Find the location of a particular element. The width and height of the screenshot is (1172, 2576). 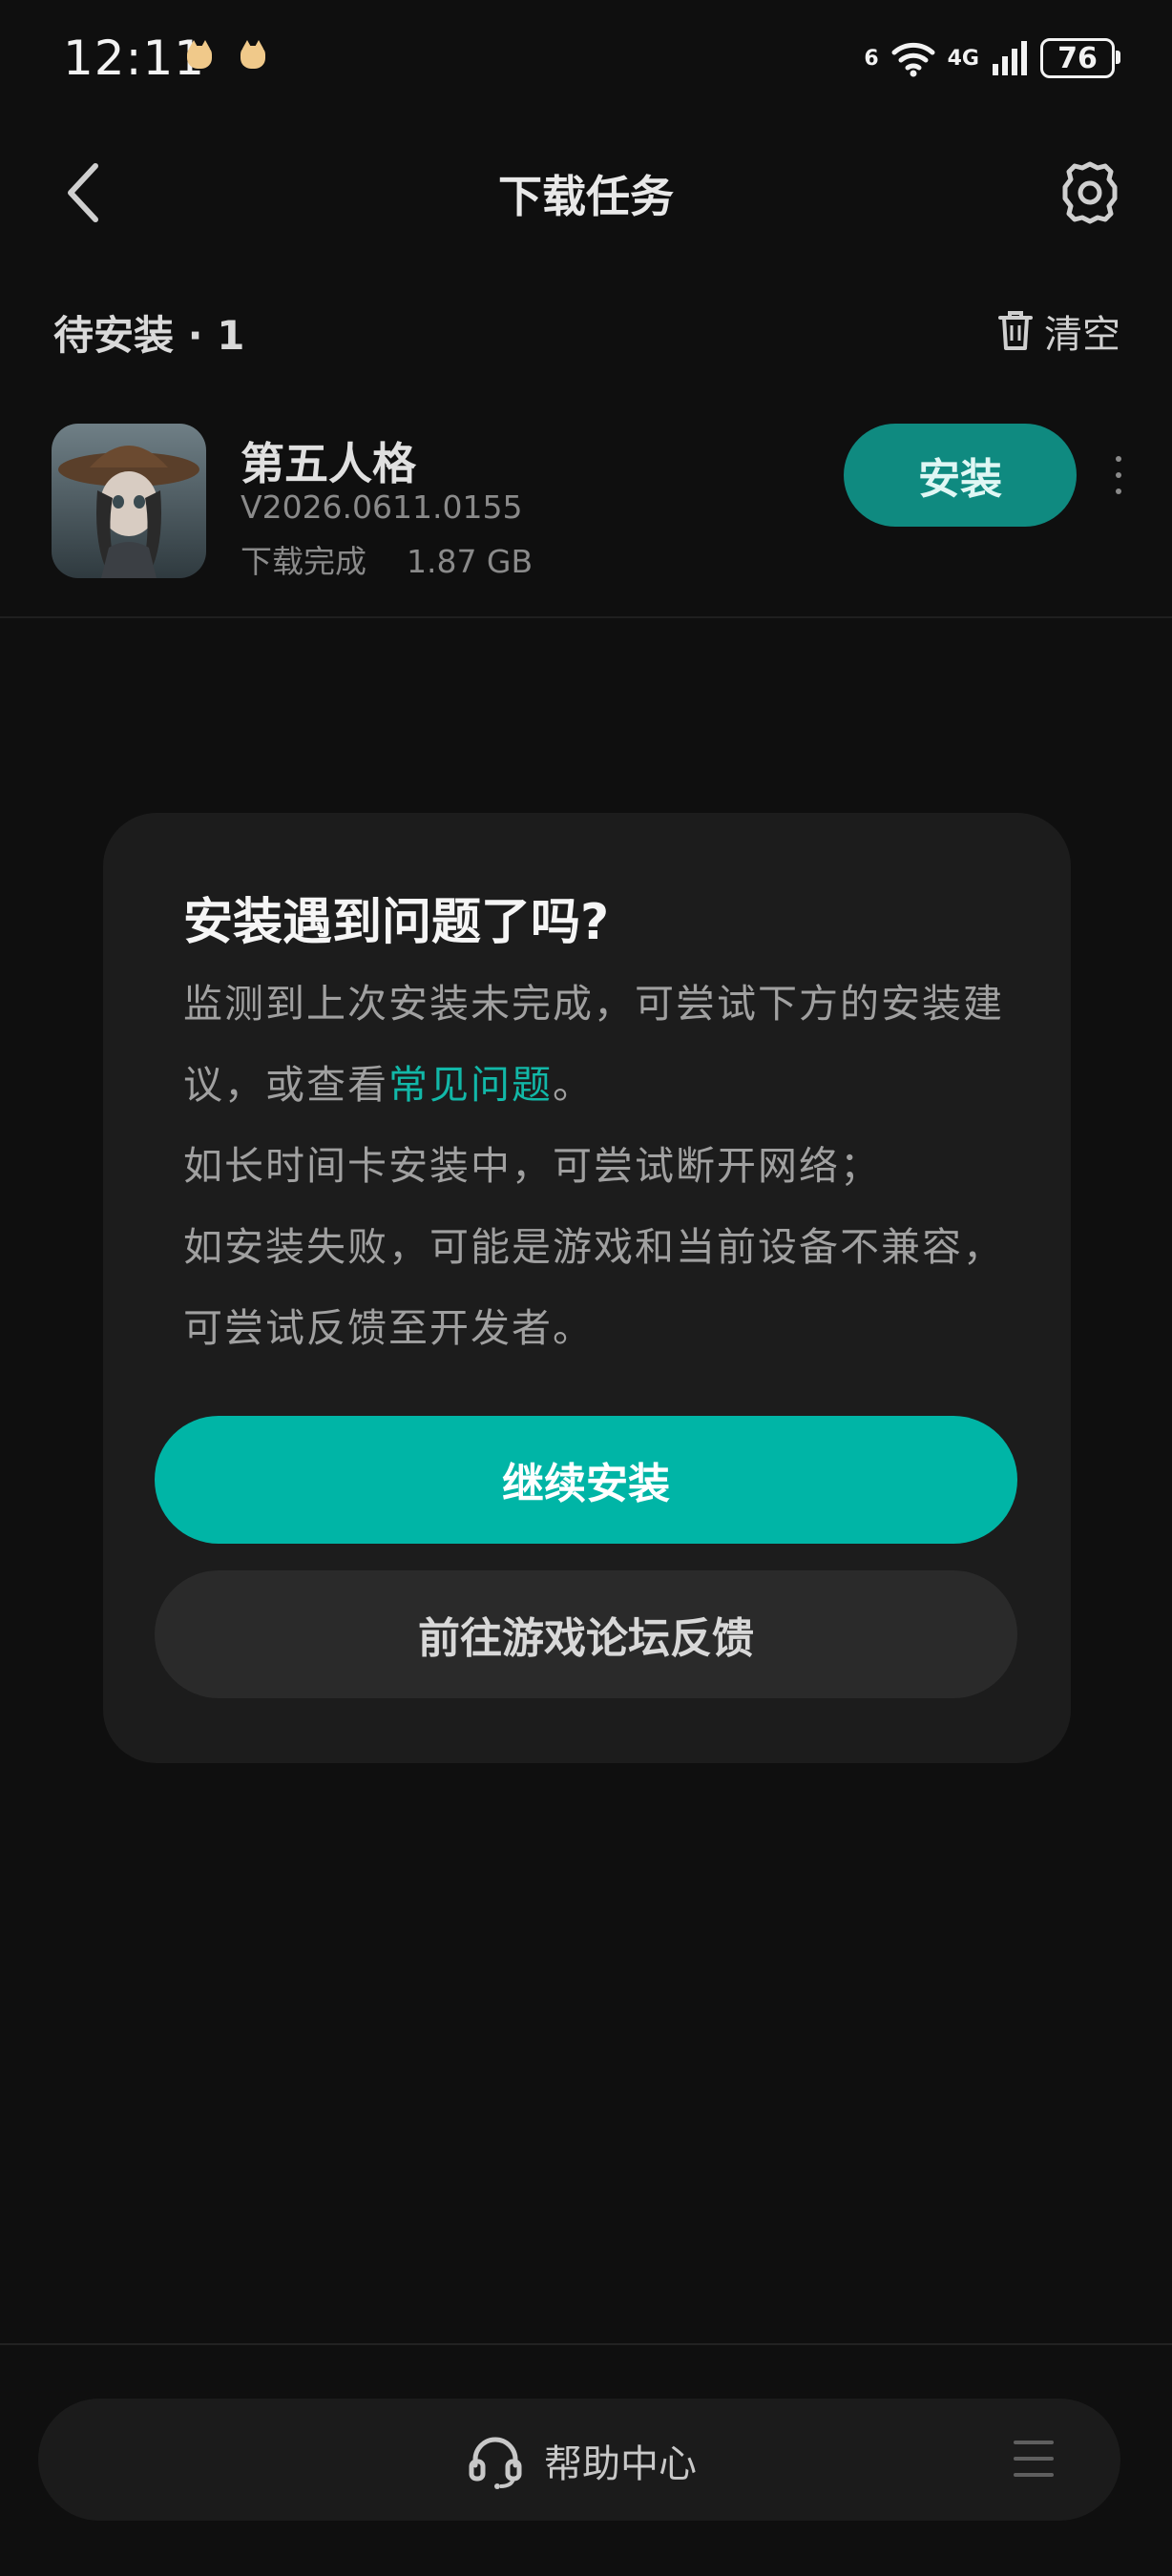

wifi-label: 6 is located at coordinates (871, 58).